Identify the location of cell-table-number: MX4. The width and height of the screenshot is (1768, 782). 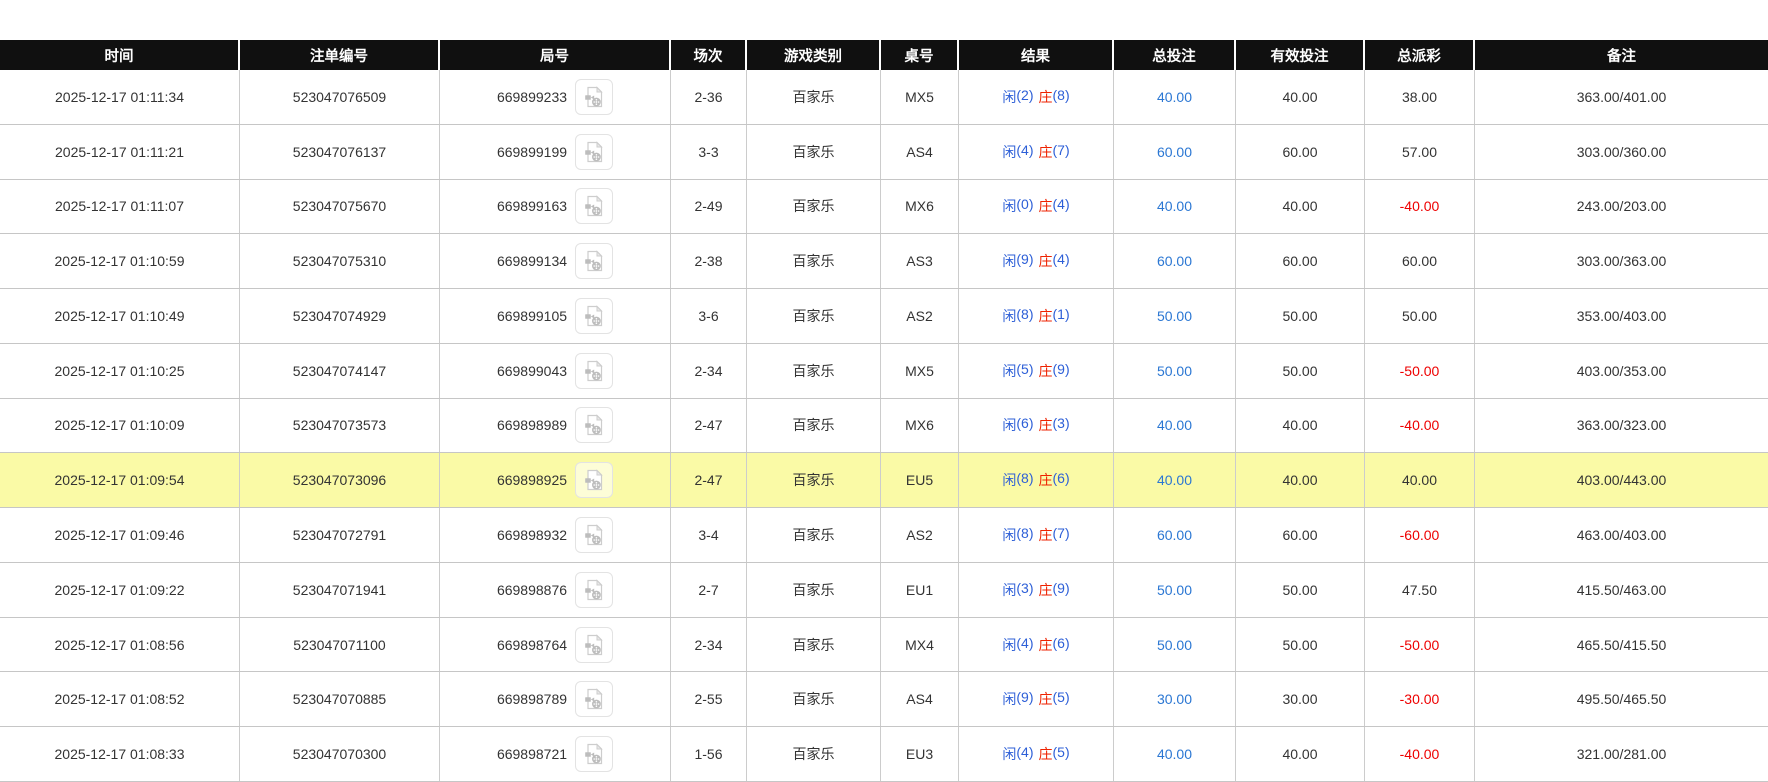
(920, 644).